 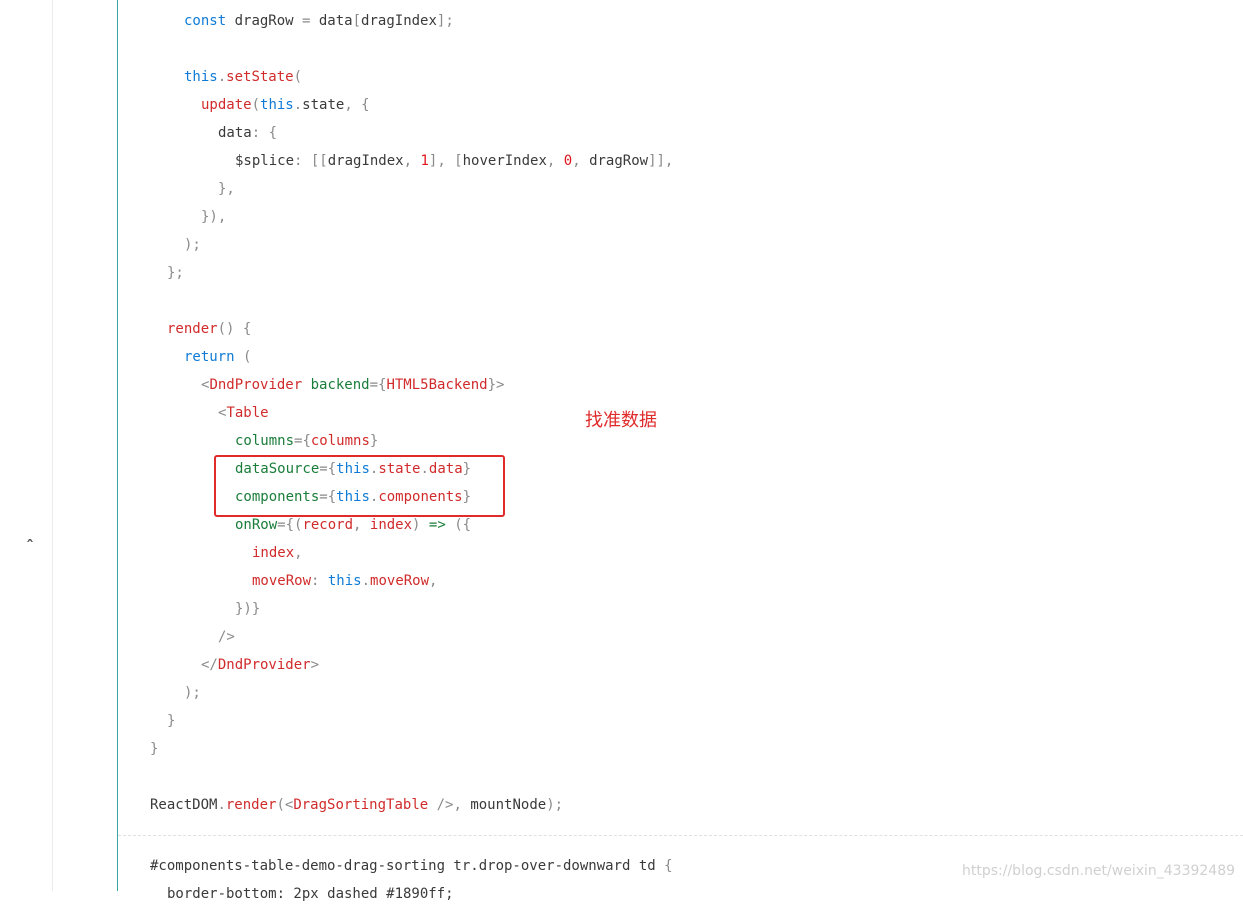 What do you see at coordinates (285, 805) in the screenshot?
I see `code-token: (<` at bounding box center [285, 805].